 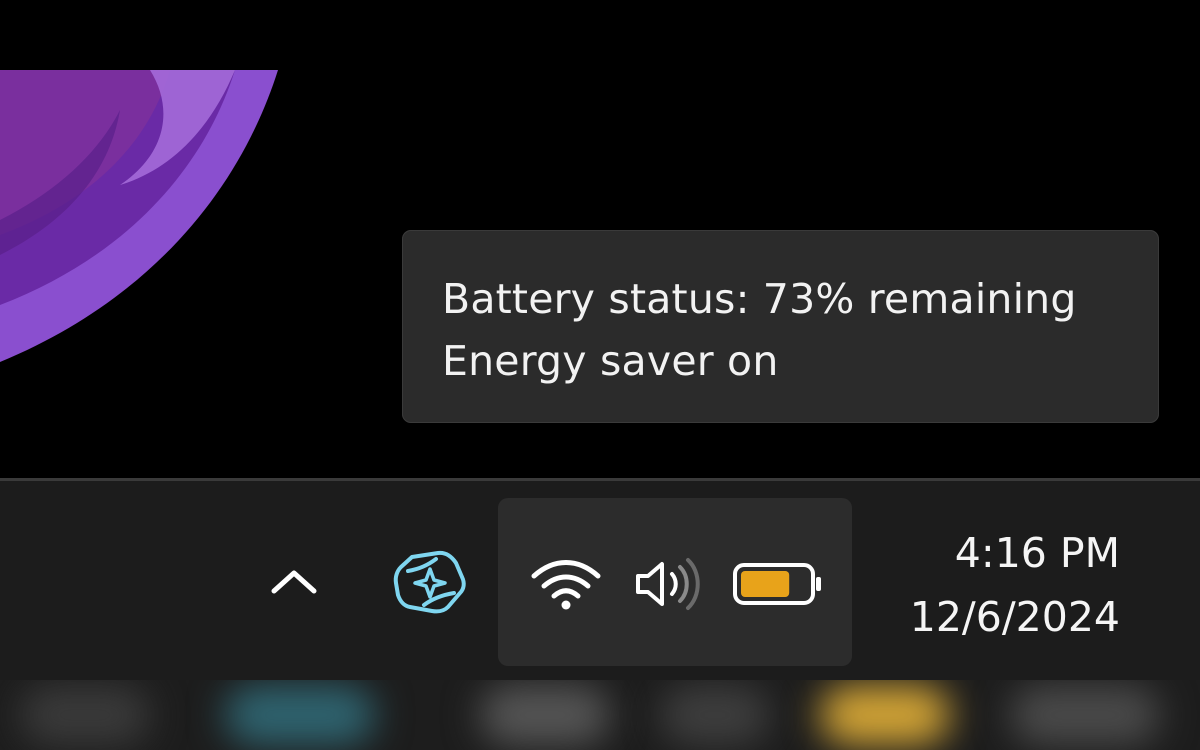 I want to click on wallpaper-bloom, so click(x=139, y=216).